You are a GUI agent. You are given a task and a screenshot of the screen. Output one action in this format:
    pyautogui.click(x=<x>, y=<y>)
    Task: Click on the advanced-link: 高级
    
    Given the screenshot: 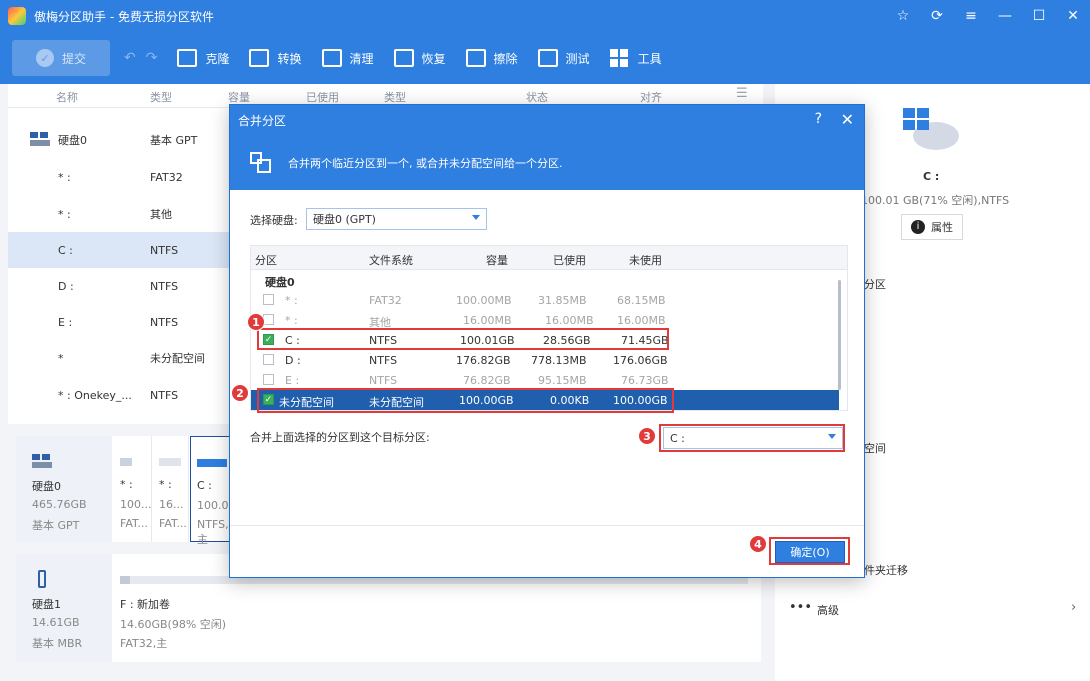 What is the action you would take?
    pyautogui.click(x=828, y=610)
    